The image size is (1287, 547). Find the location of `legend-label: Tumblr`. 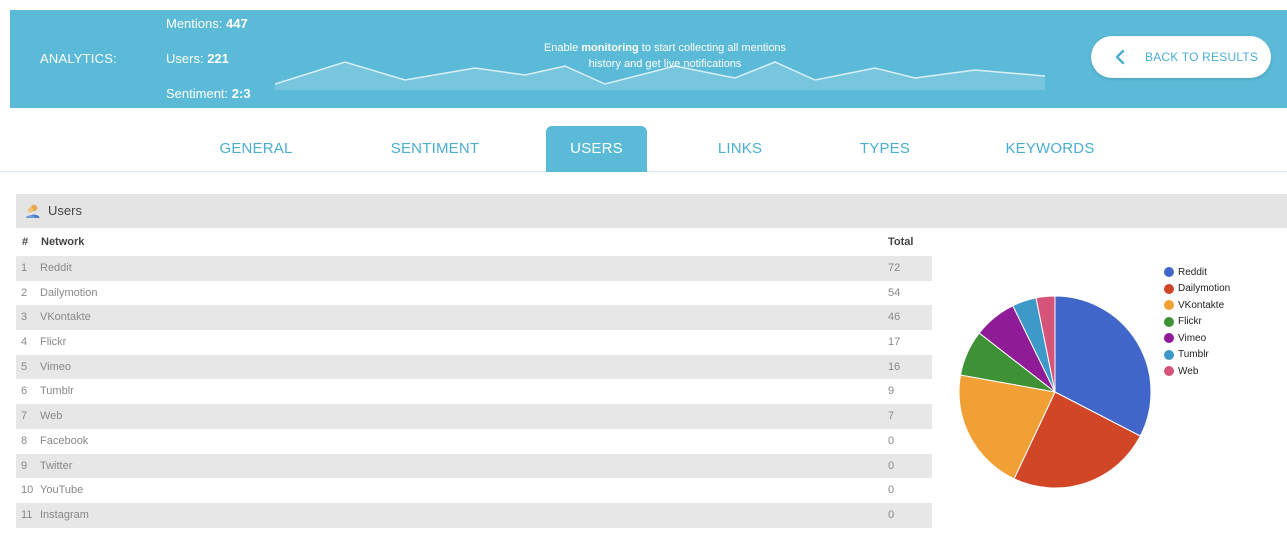

legend-label: Tumblr is located at coordinates (1193, 355).